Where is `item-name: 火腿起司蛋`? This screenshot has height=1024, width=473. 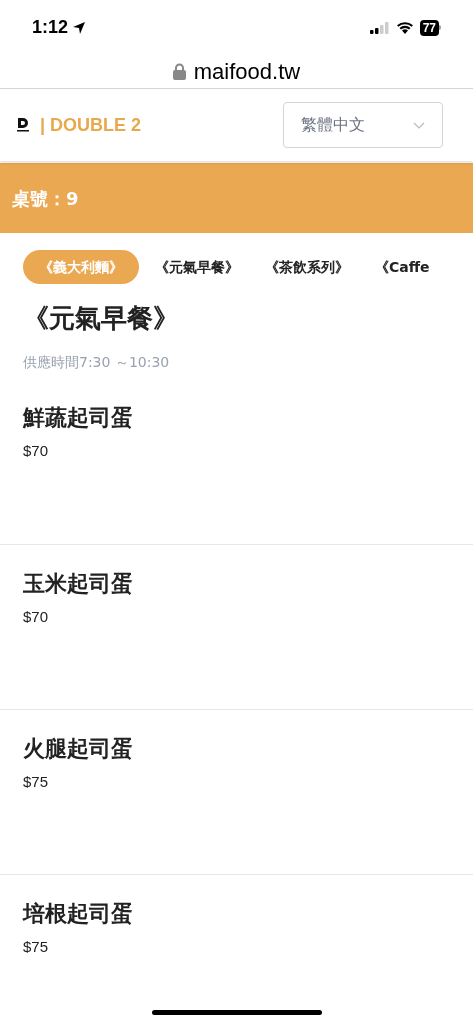 item-name: 火腿起司蛋 is located at coordinates (236, 748).